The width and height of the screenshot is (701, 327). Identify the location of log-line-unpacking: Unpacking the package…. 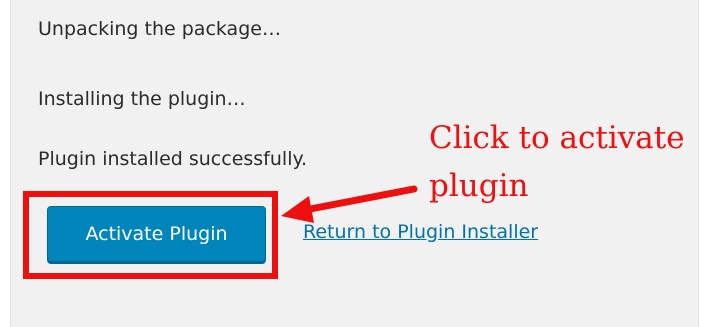
(159, 29).